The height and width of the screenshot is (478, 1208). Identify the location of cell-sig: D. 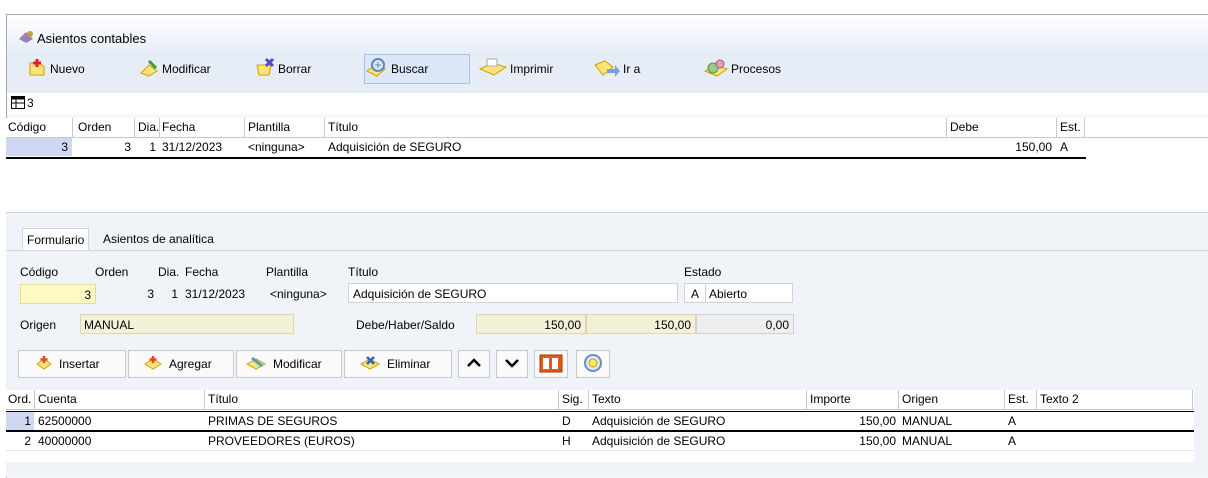
(566, 421).